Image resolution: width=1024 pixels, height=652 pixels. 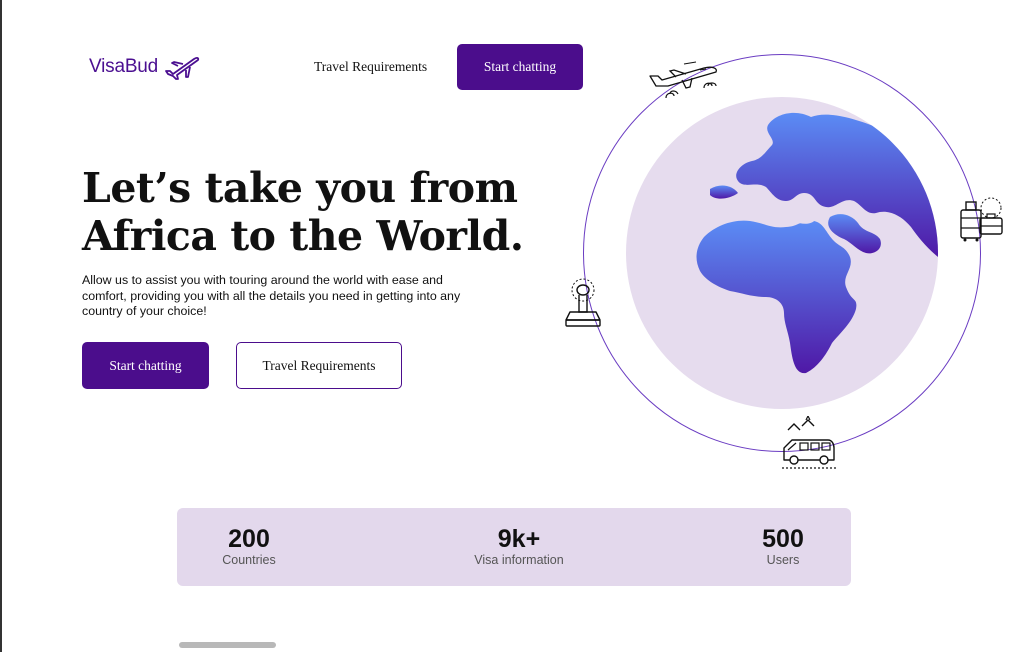 I want to click on hero-title-line2: Africa to the World., so click(x=303, y=236).